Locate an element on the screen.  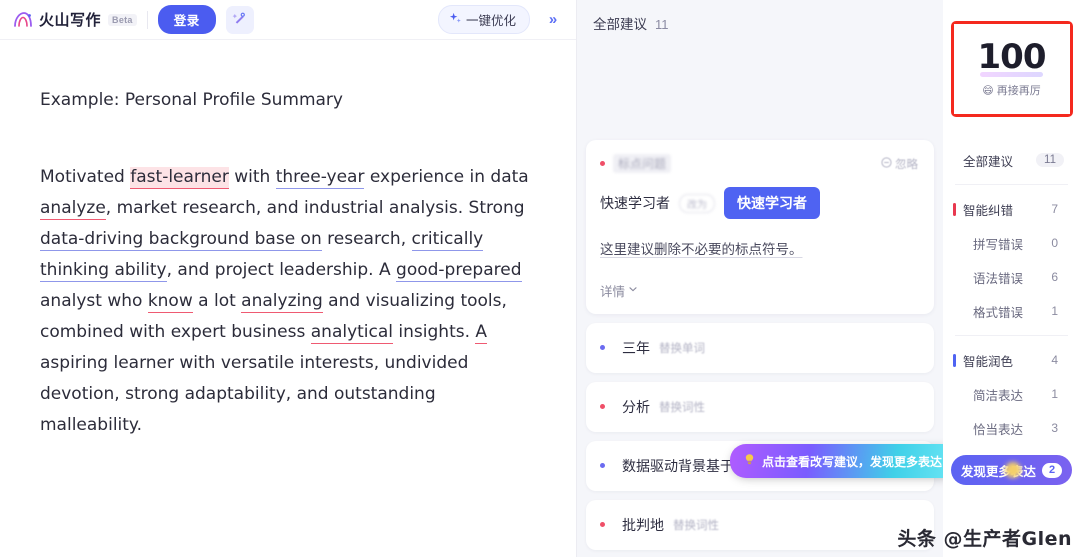
category-item-sub: 拼写错误 0 is located at coordinates (1011, 243).